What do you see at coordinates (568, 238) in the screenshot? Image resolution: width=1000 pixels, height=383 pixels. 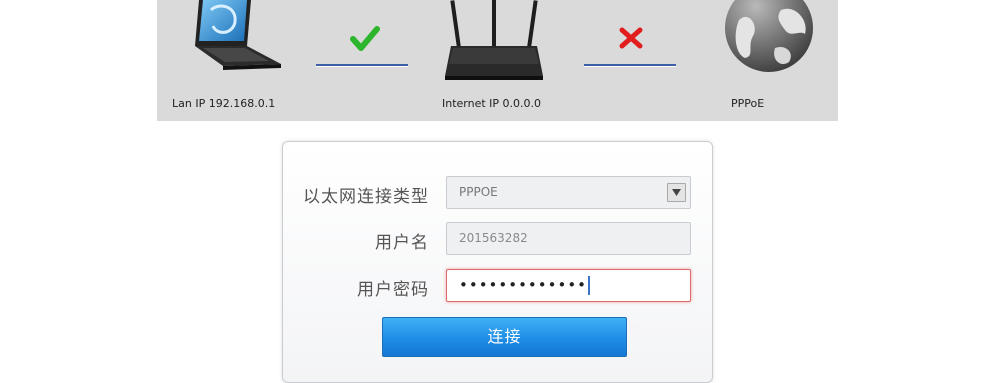 I see `username-input: 201563282` at bounding box center [568, 238].